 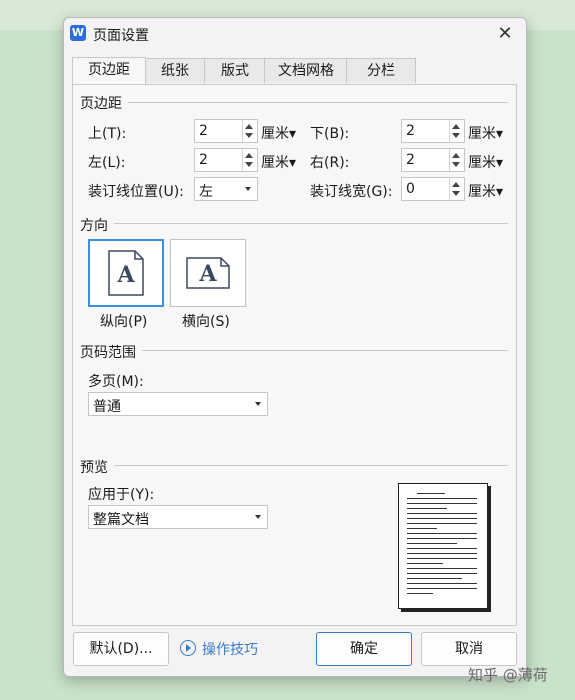 I want to click on portrait-label: 纵向(P), so click(x=123, y=321).